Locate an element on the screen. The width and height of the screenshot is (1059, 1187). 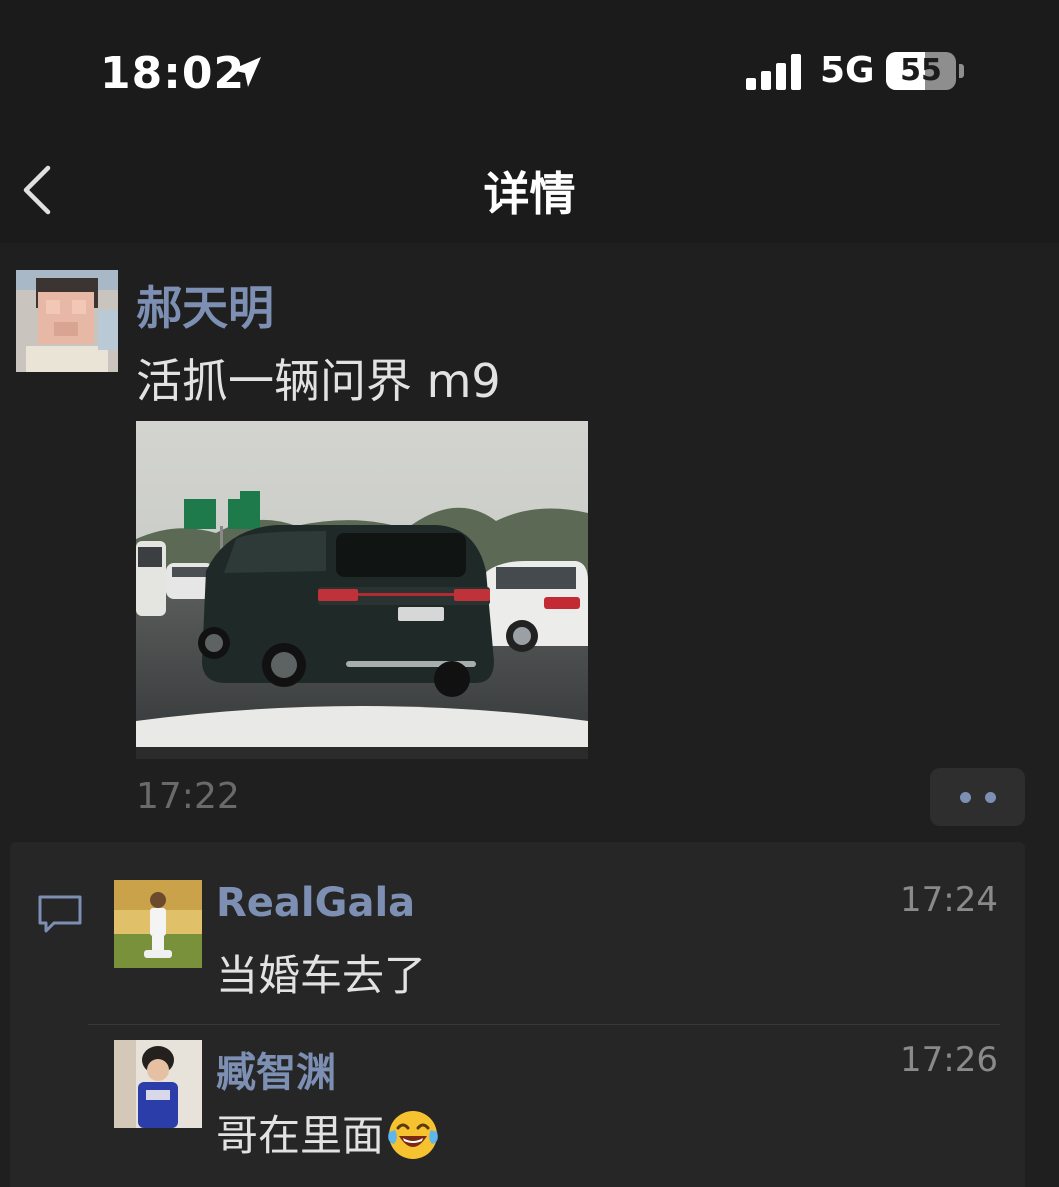
more-button is located at coordinates (977, 797).